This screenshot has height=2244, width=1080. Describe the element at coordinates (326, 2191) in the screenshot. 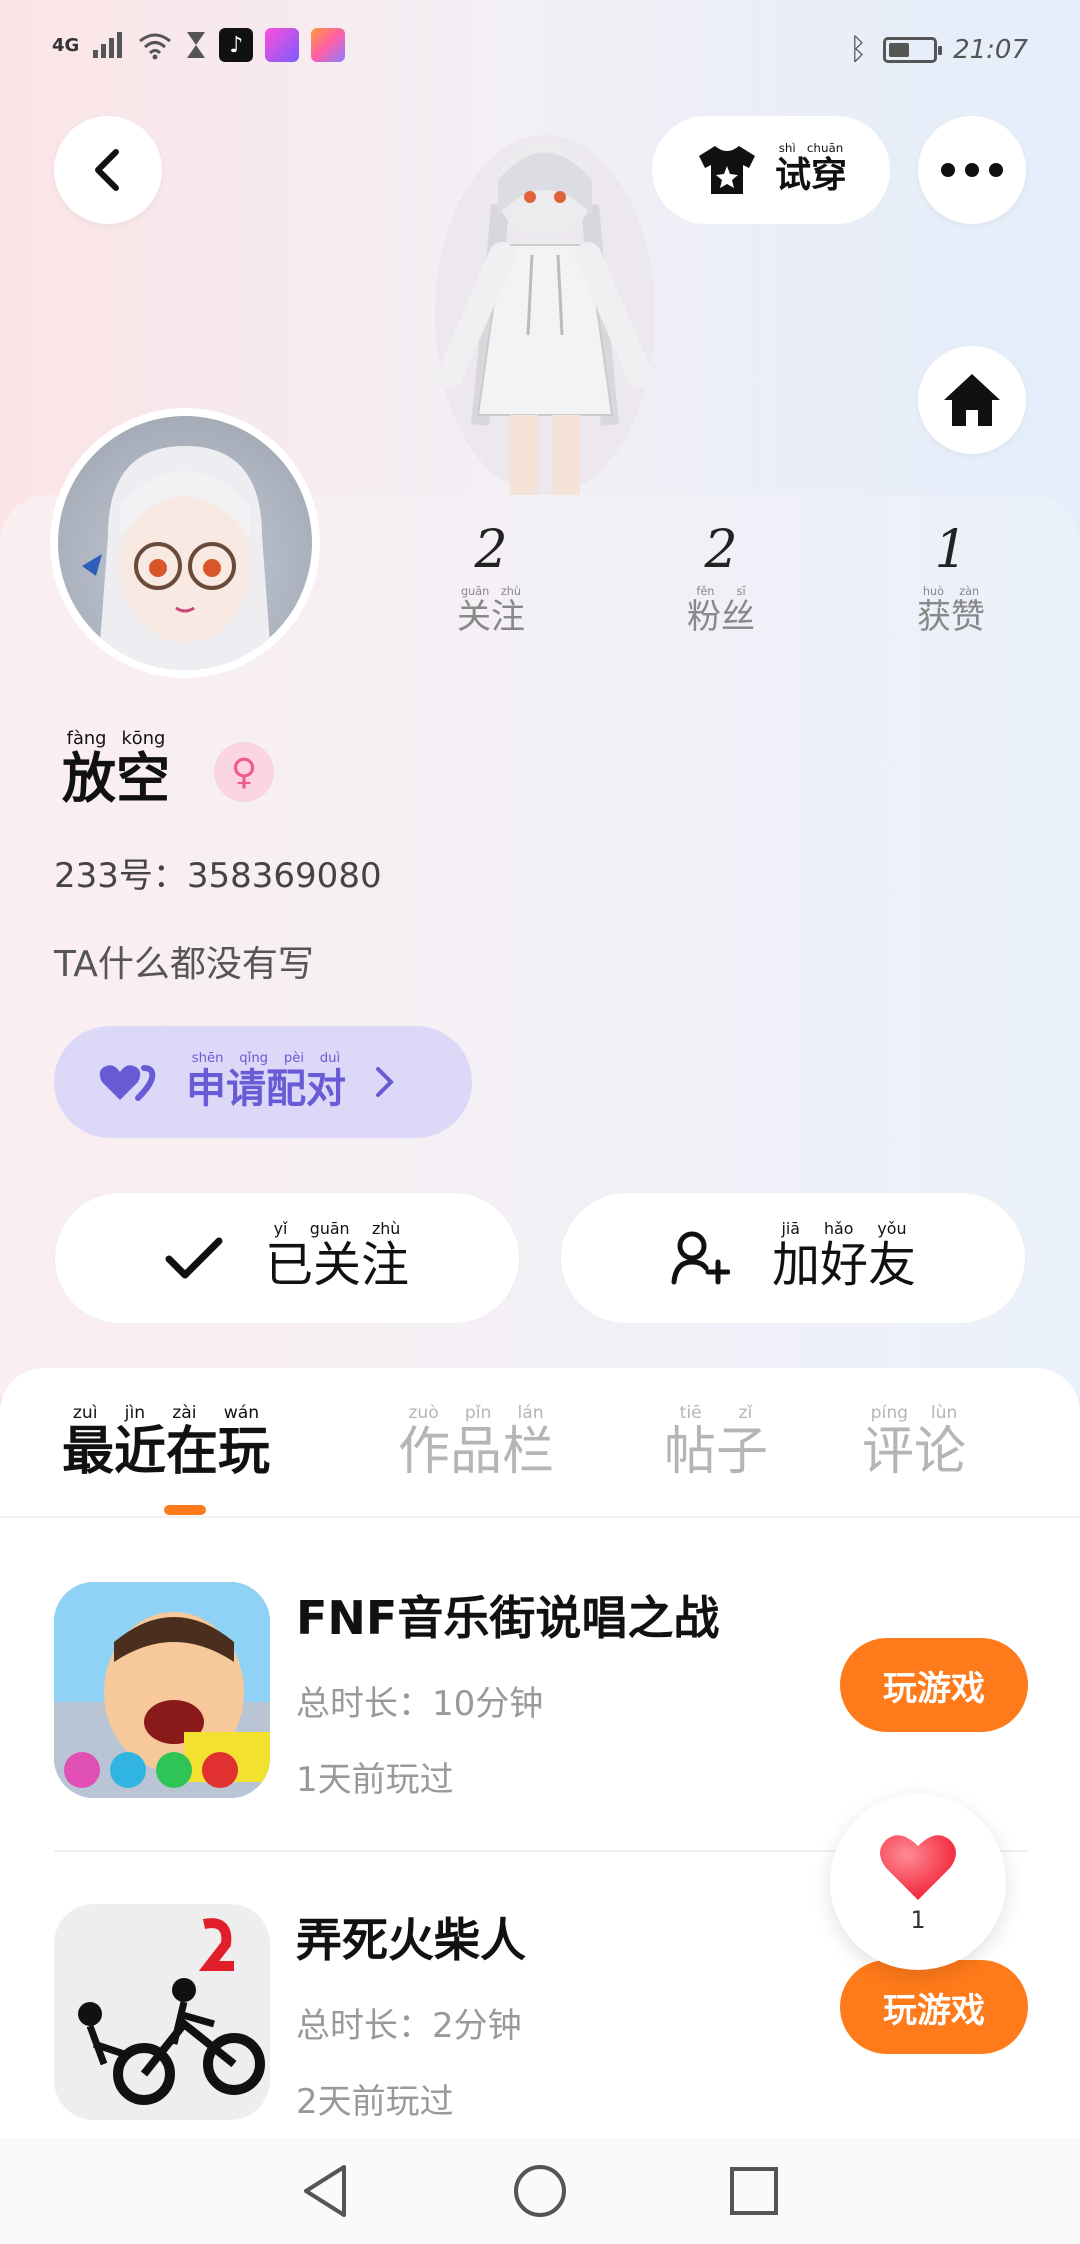

I see `nav-back-icon` at that location.